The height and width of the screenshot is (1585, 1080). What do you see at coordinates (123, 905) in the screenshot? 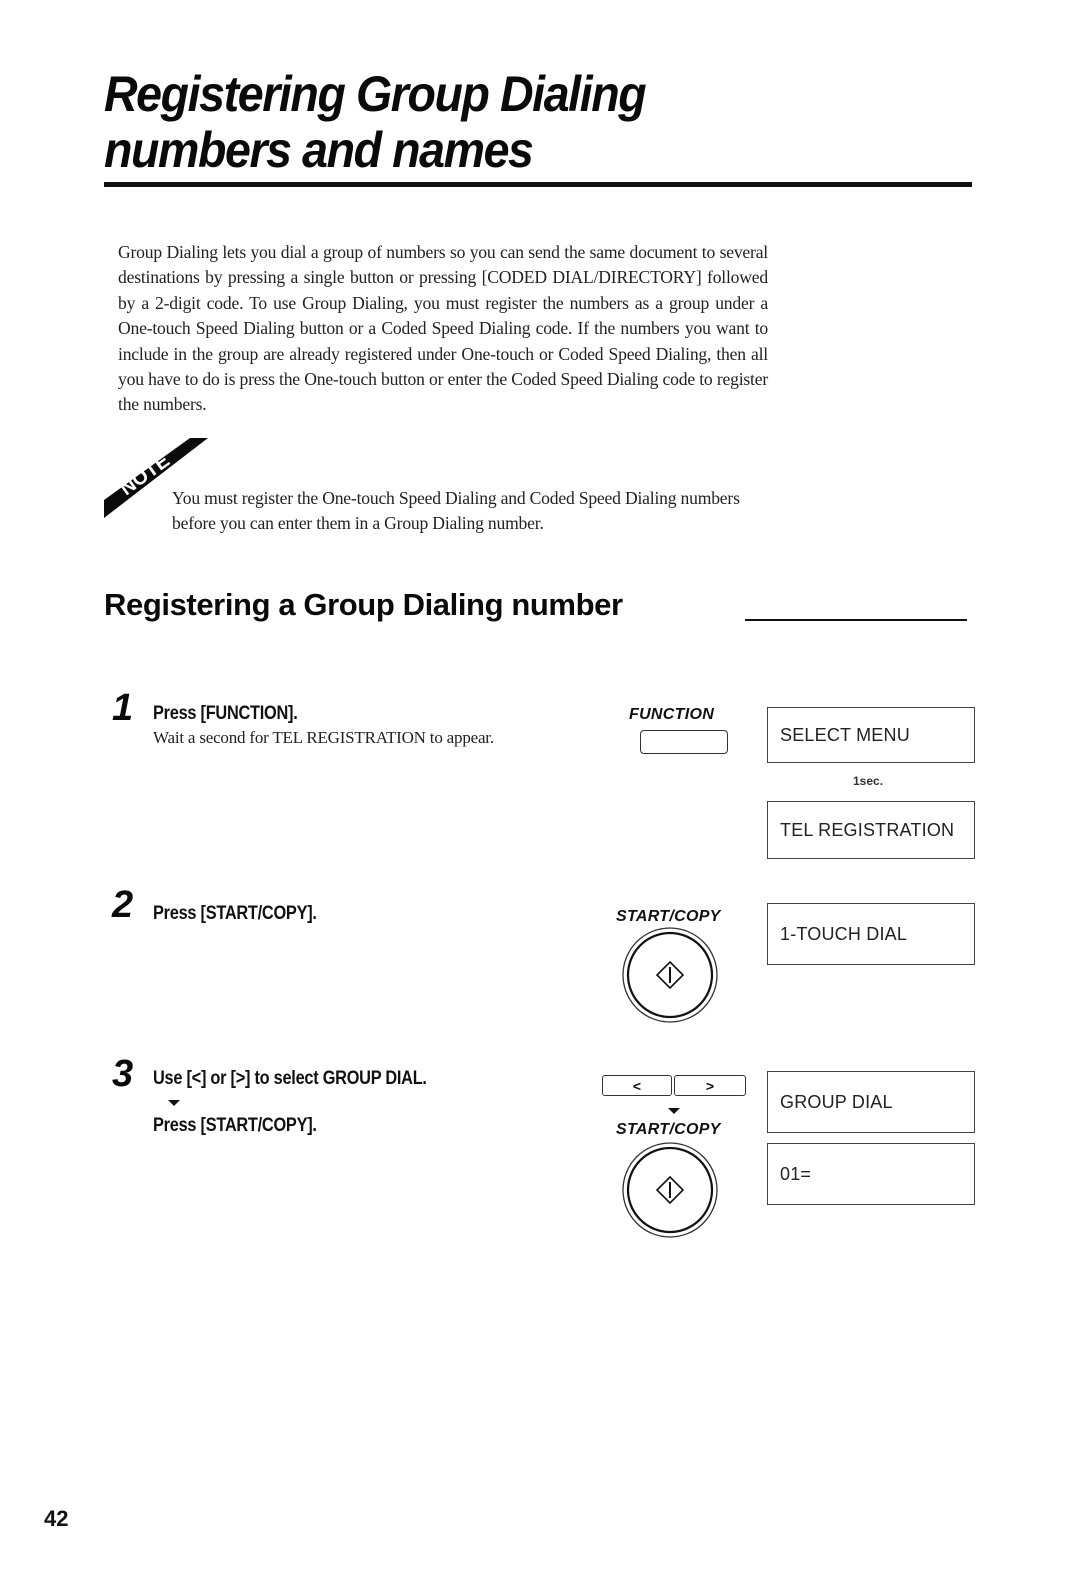
I see `step-2-number: 2` at bounding box center [123, 905].